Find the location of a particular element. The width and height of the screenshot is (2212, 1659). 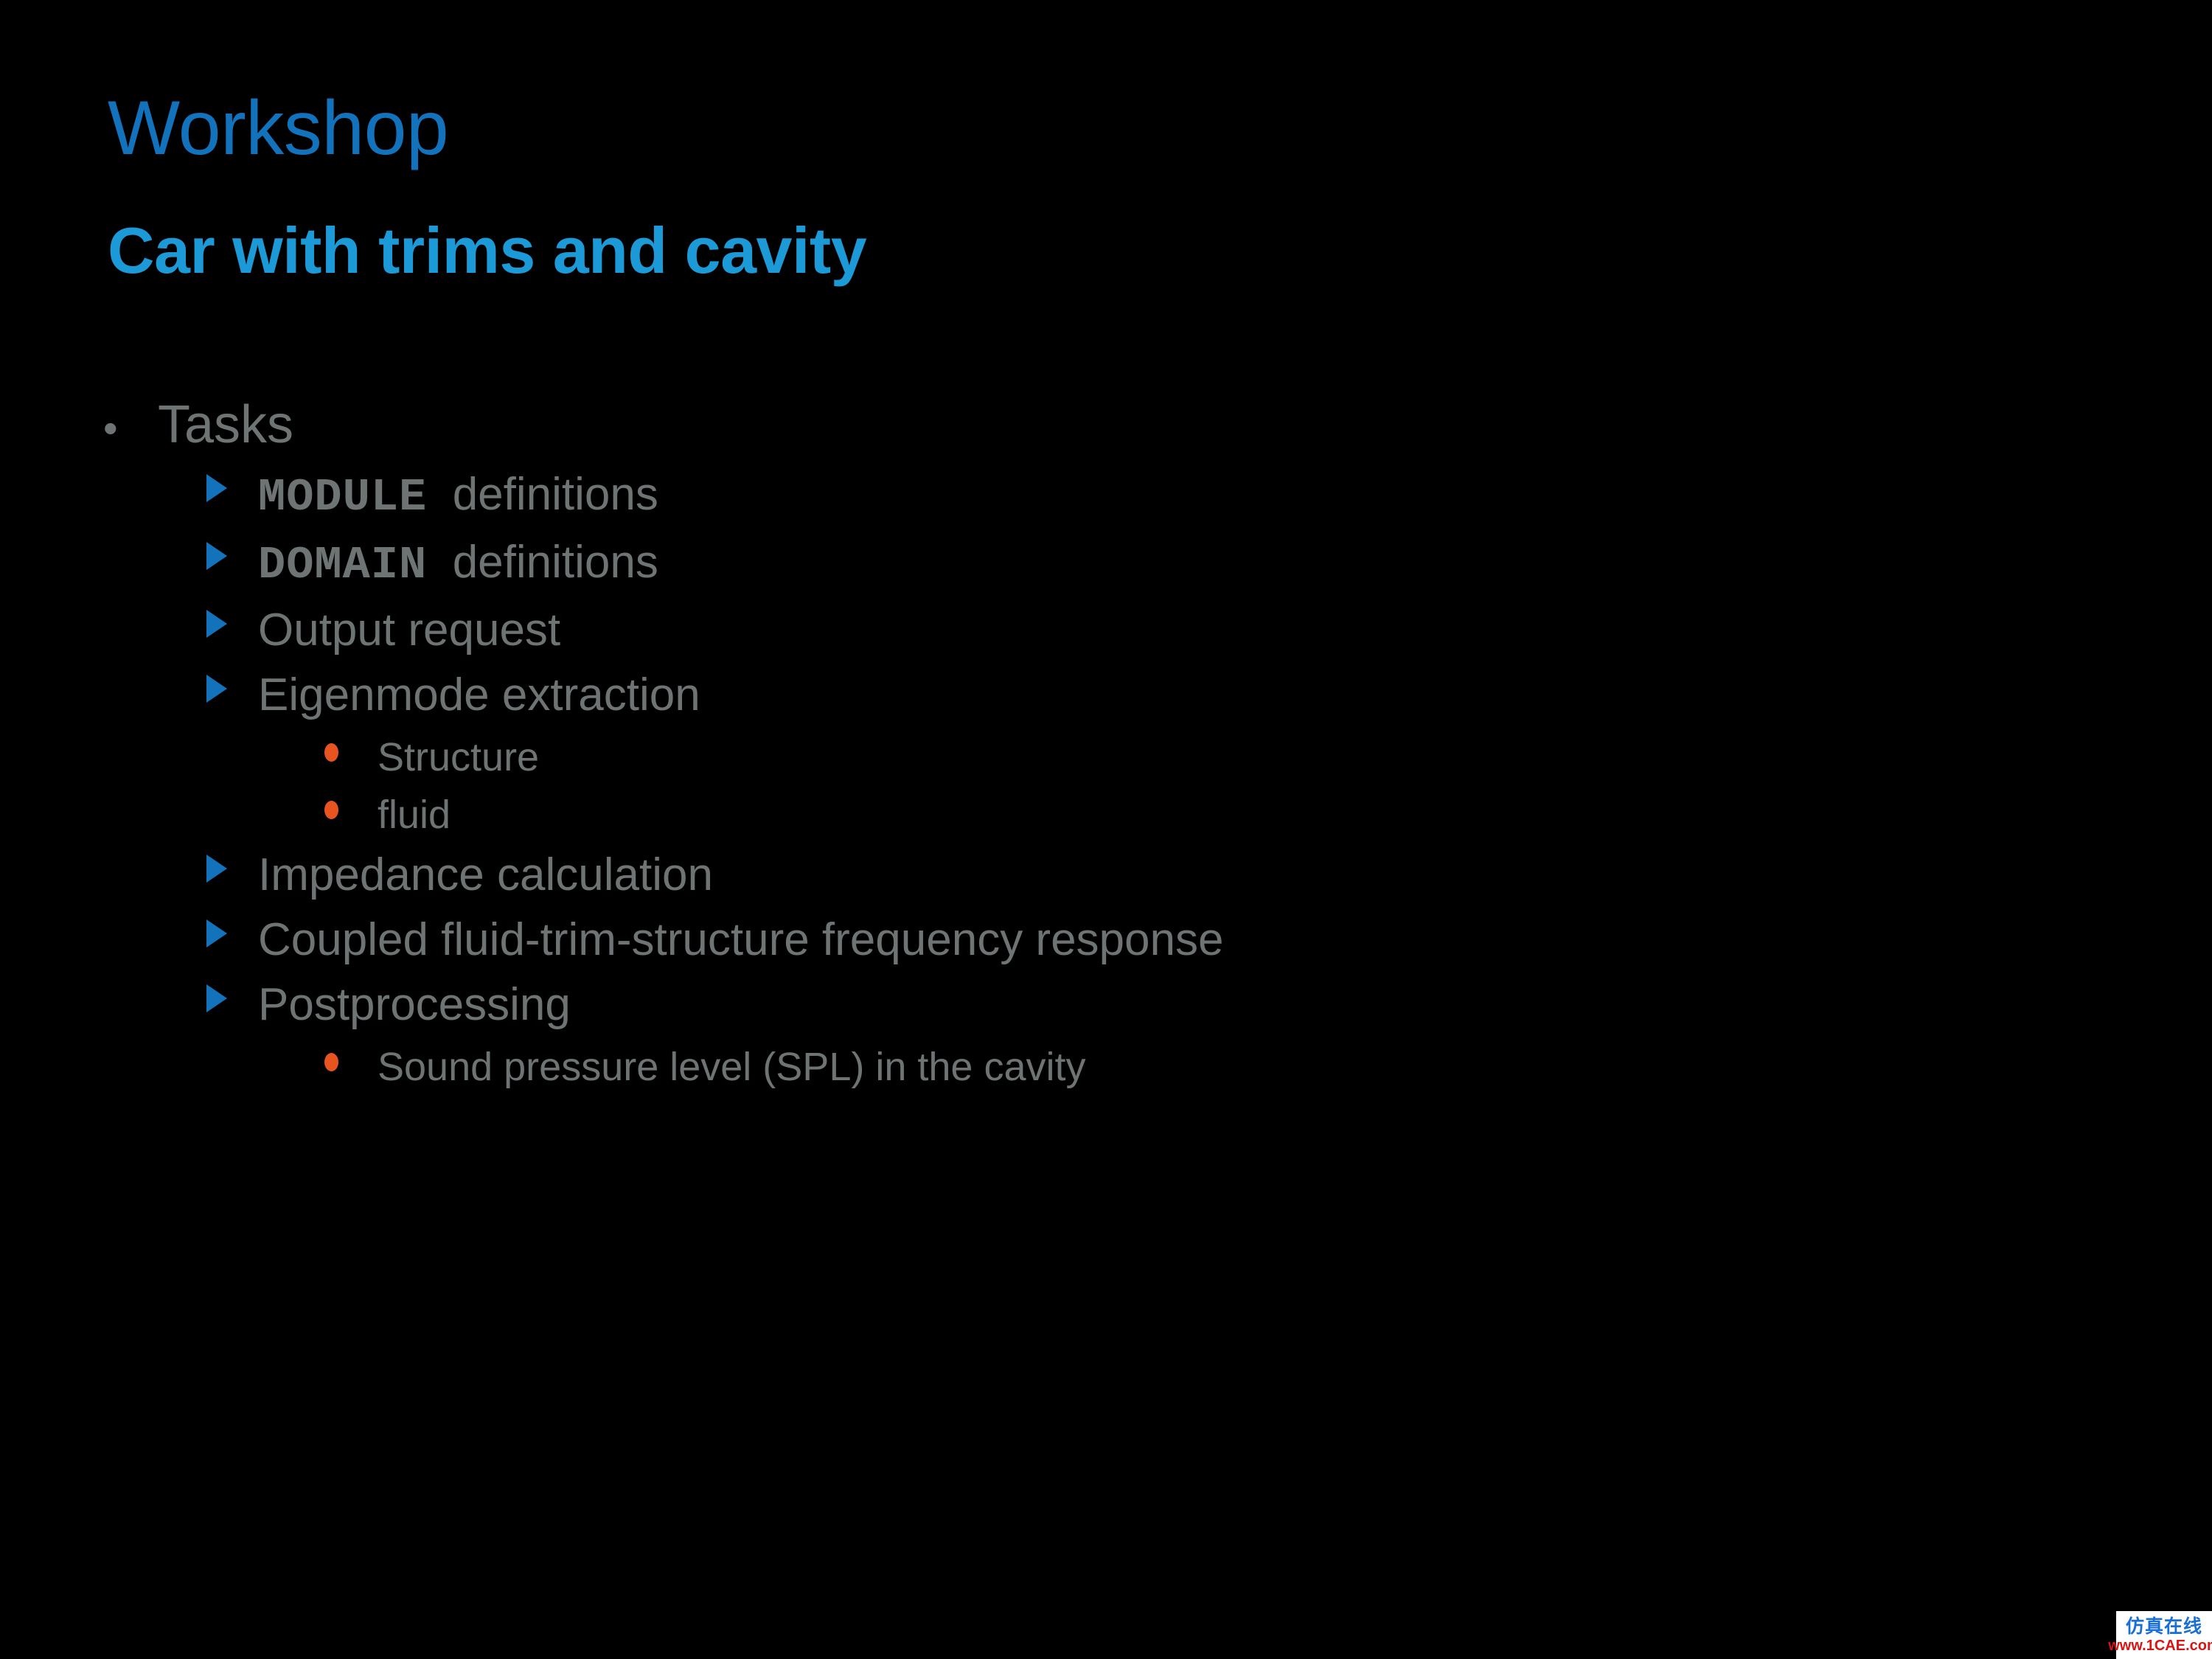

list-item: Impedance calculation is located at coordinates (1091, 875).